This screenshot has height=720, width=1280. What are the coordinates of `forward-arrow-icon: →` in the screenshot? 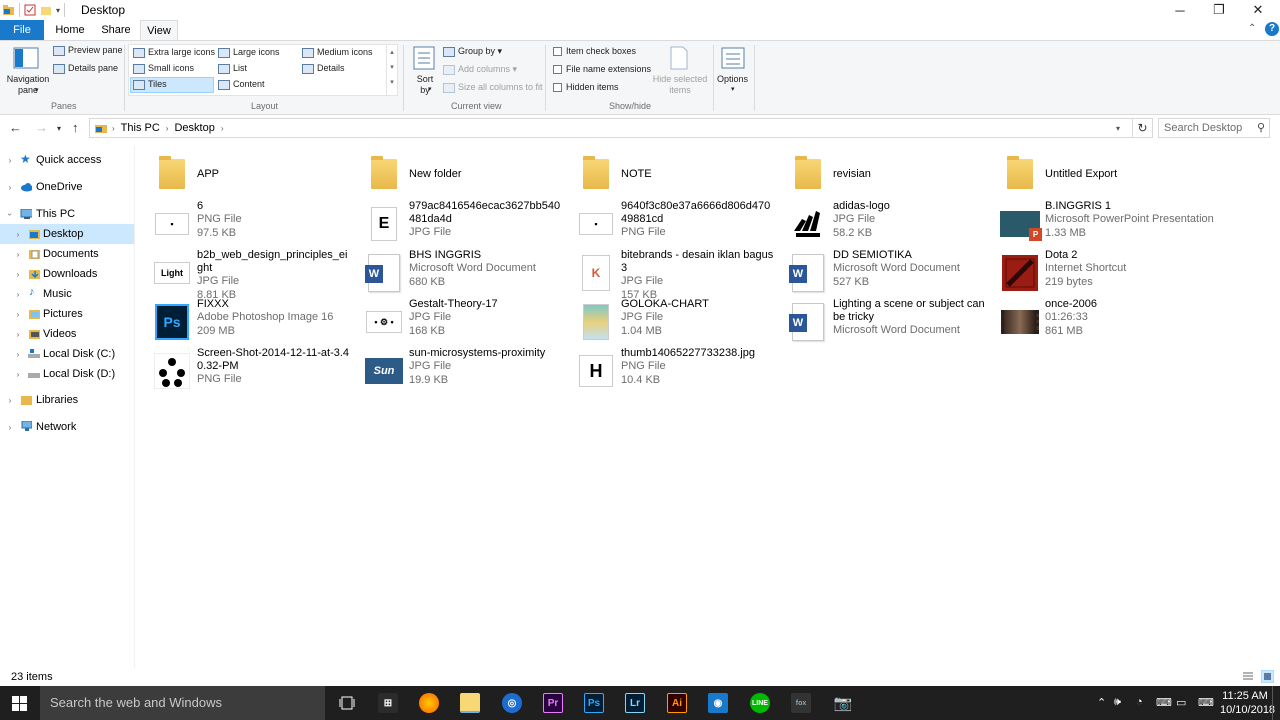 It's located at (41, 127).